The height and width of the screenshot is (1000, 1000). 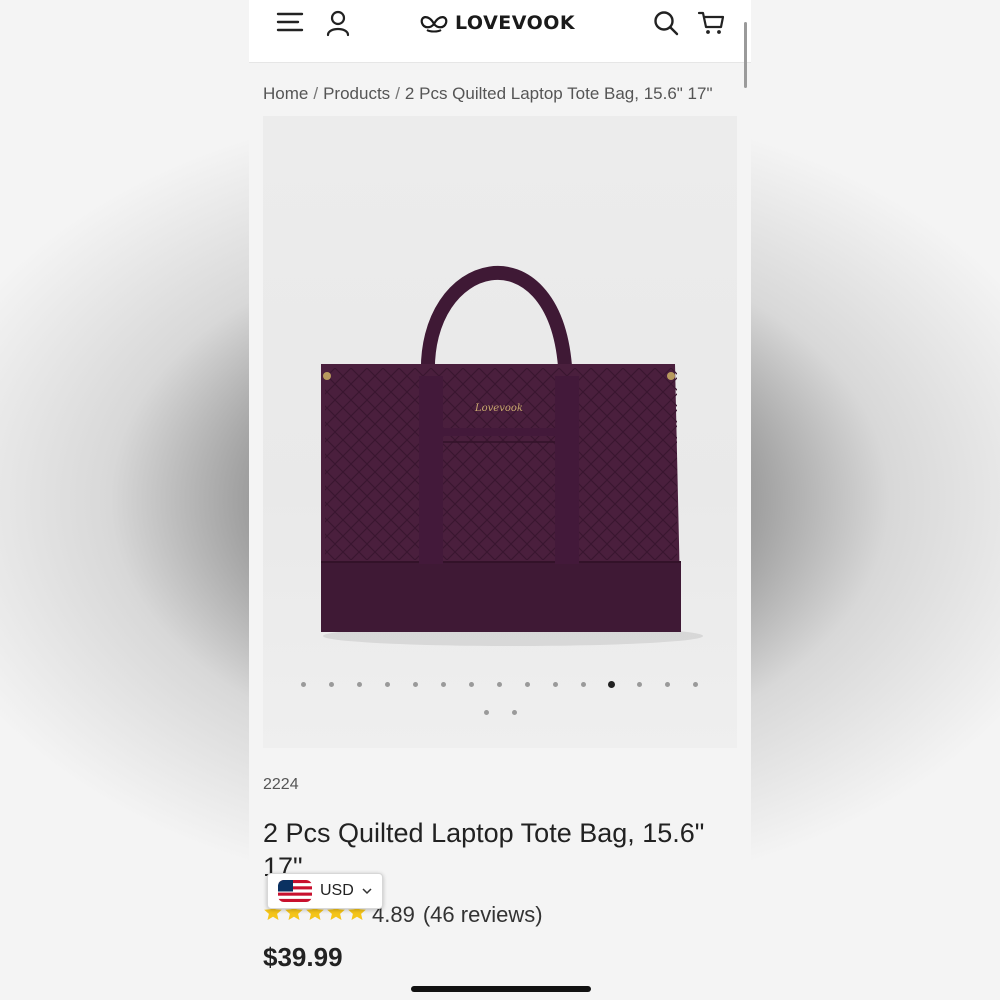 I want to click on site-header: LOVEVOOK, so click(x=500, y=31).